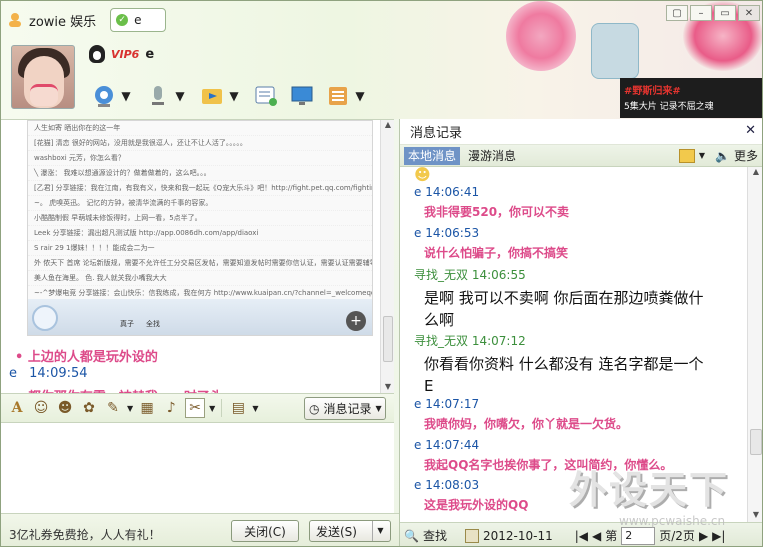 This screenshot has height=547, width=763. I want to click on video-call-tool: ▼, so click(109, 96).